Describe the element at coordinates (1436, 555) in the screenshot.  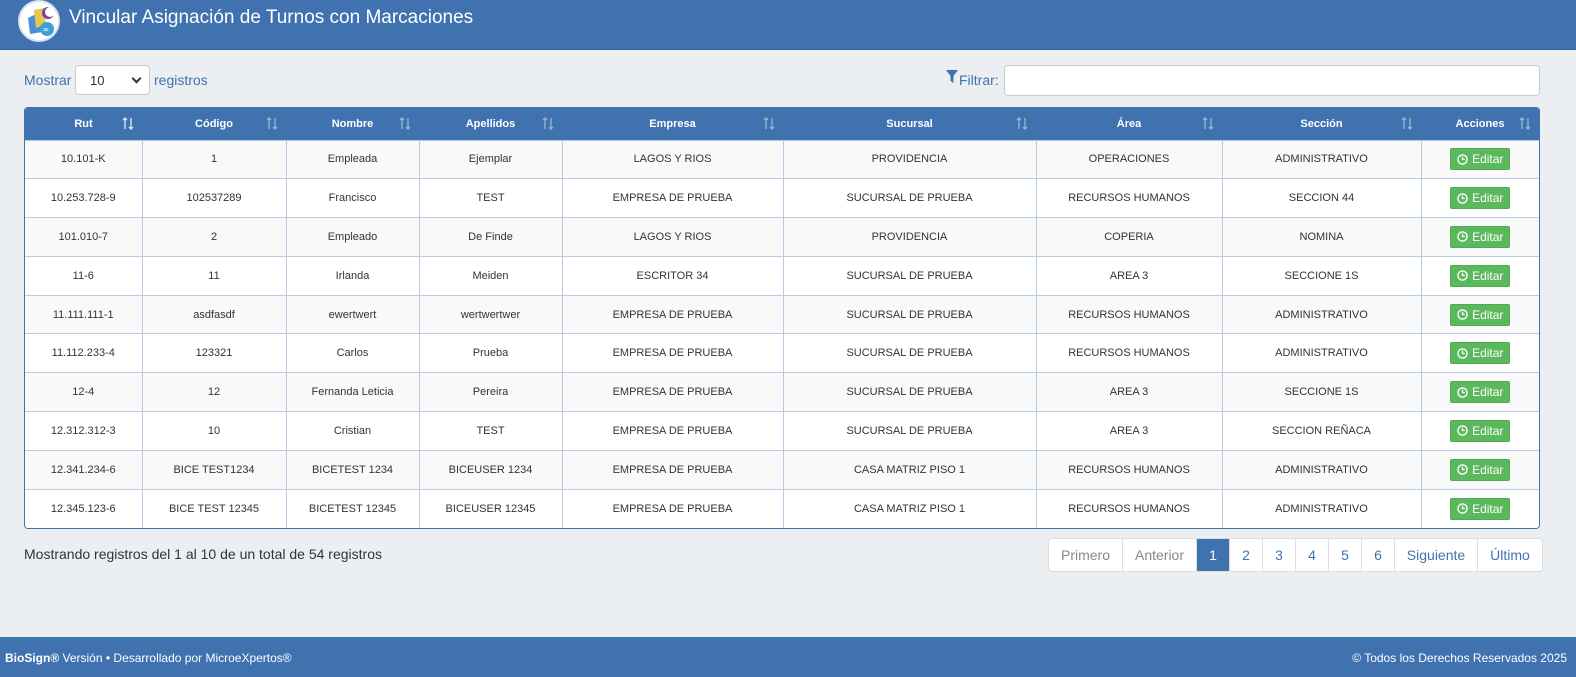
I see `pagination-next: Siguiente` at that location.